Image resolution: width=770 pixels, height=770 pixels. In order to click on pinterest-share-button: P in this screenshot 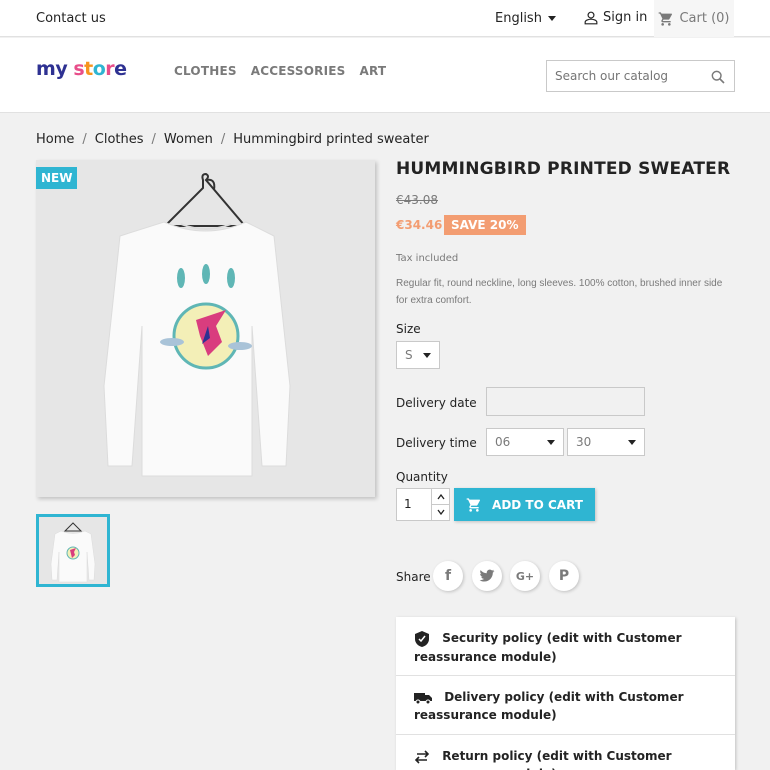, I will do `click(564, 576)`.